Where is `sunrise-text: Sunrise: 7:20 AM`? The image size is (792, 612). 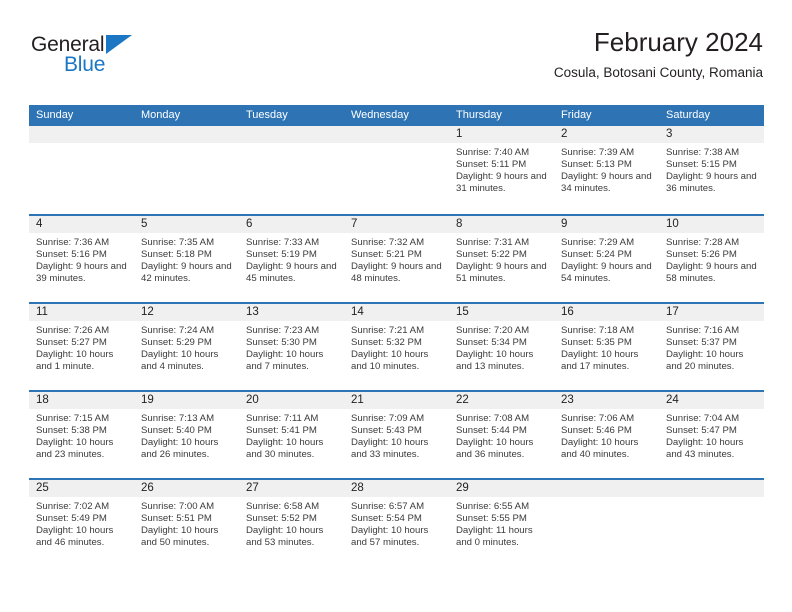
sunrise-text: Sunrise: 7:20 AM is located at coordinates (493, 330).